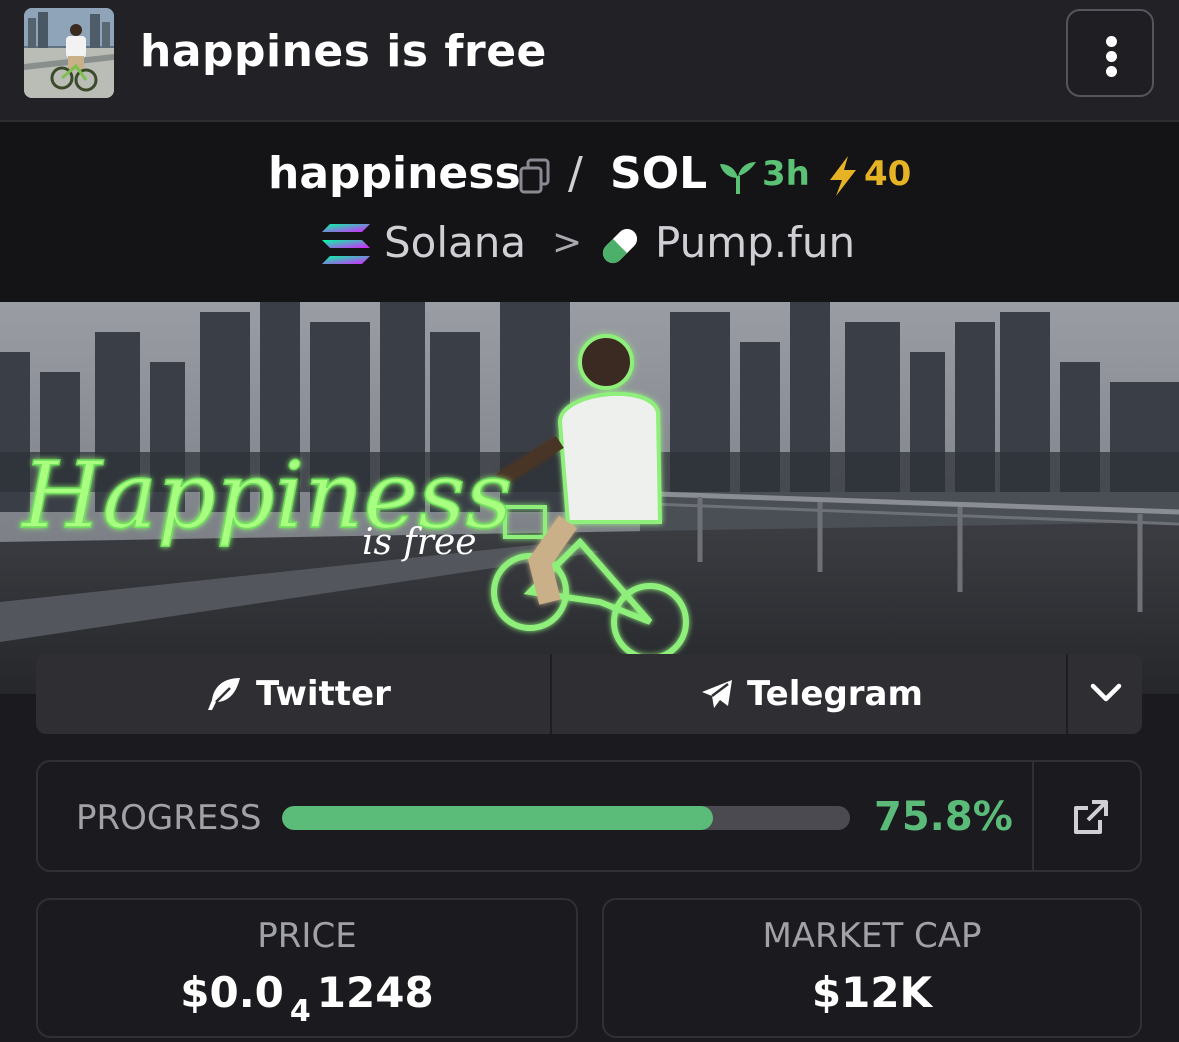  I want to click on seedling-icon, so click(738, 178).